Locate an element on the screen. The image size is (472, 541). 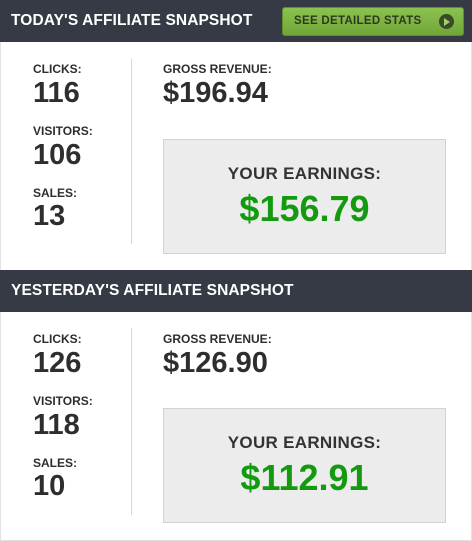
today-gross-revenue-label: GROSS REVENUE: is located at coordinates (217, 69).